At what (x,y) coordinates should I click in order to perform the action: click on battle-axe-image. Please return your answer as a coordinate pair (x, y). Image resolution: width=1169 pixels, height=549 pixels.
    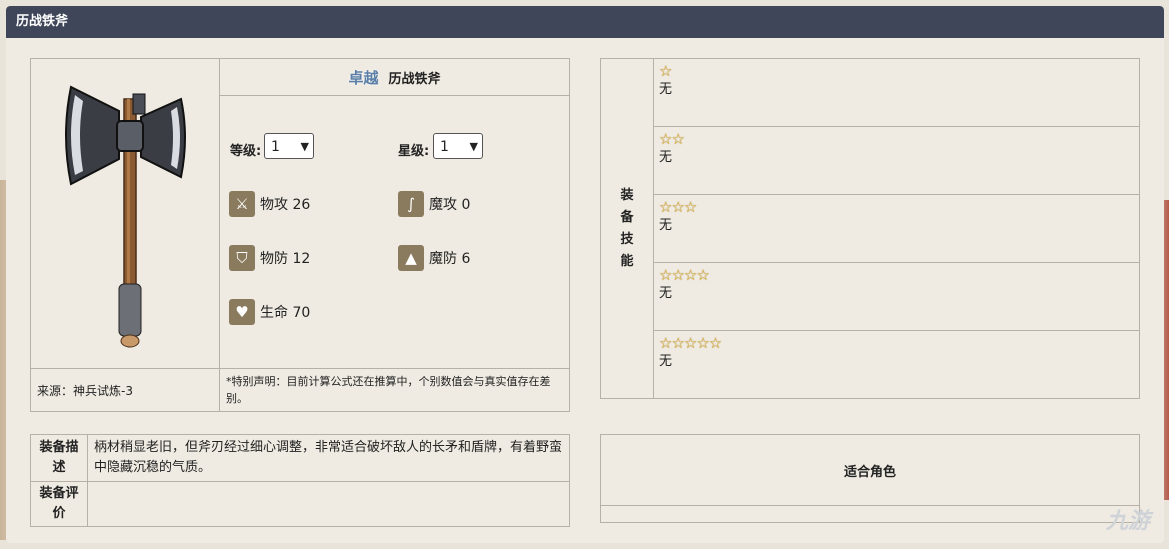
    Looking at the image, I should click on (125, 216).